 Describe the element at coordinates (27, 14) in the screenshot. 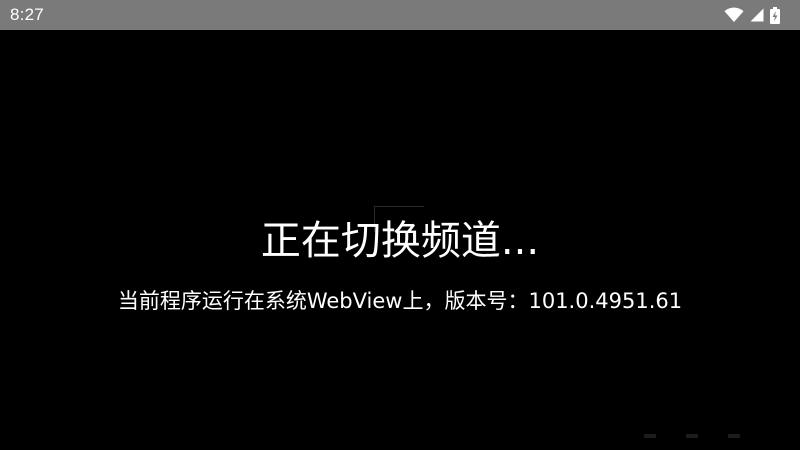

I see `status-clock: 8:27` at that location.